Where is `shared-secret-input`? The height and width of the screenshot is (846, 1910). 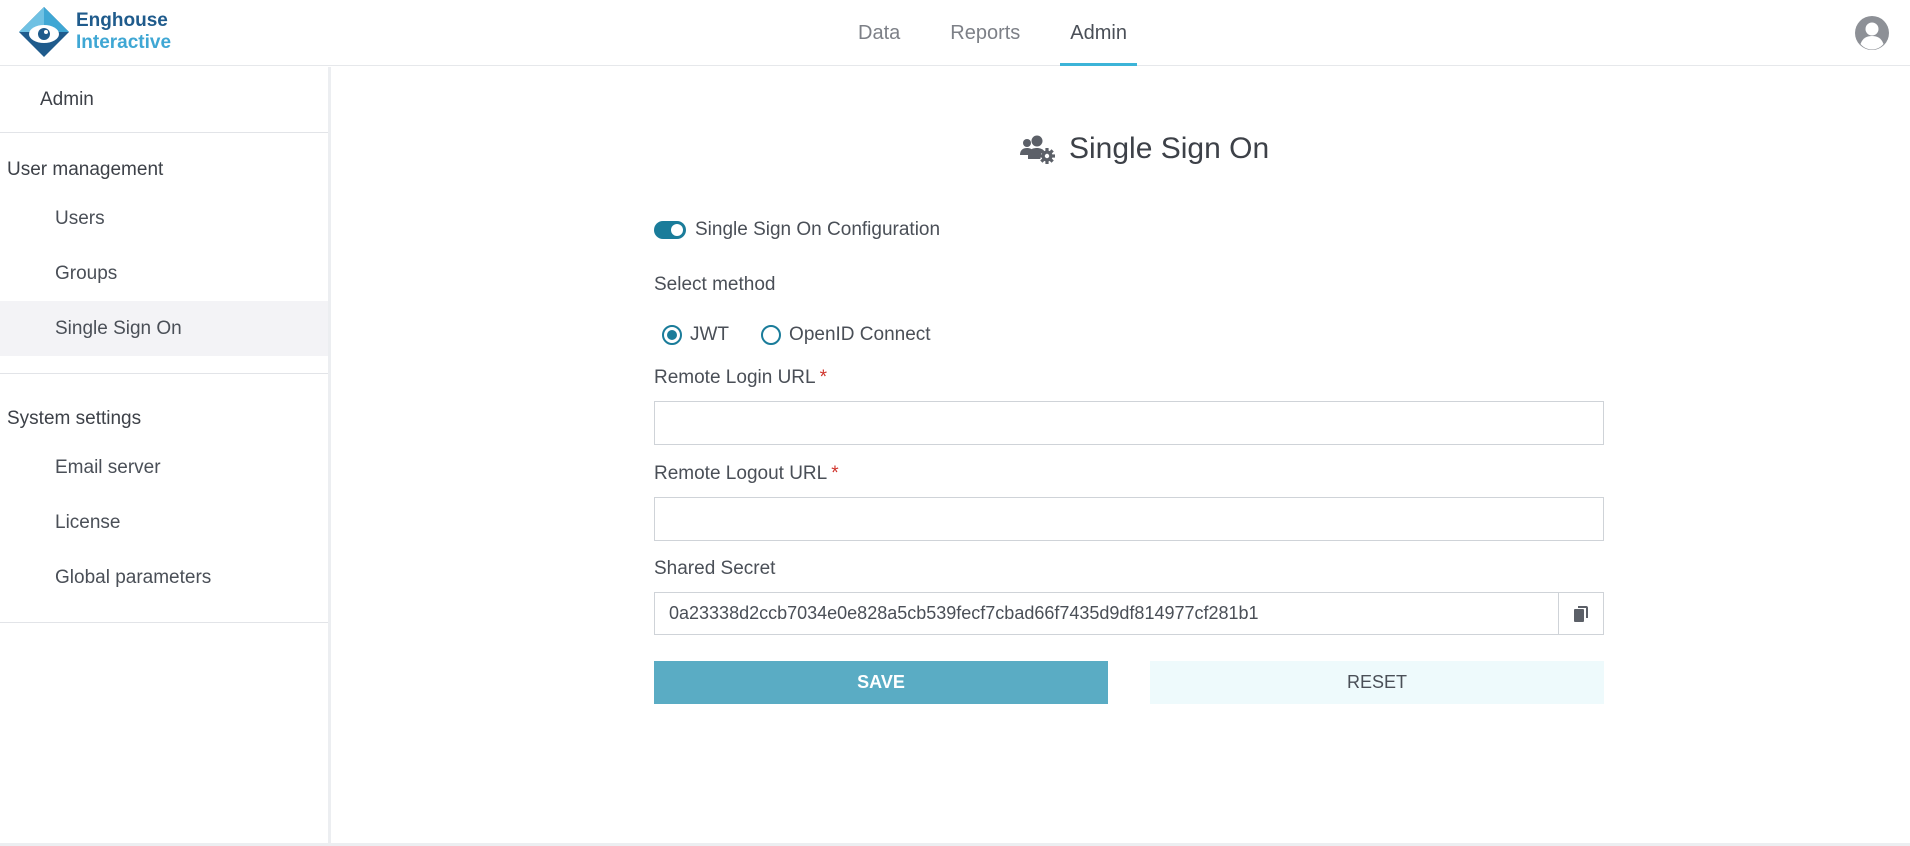
shared-secret-input is located at coordinates (1106, 613).